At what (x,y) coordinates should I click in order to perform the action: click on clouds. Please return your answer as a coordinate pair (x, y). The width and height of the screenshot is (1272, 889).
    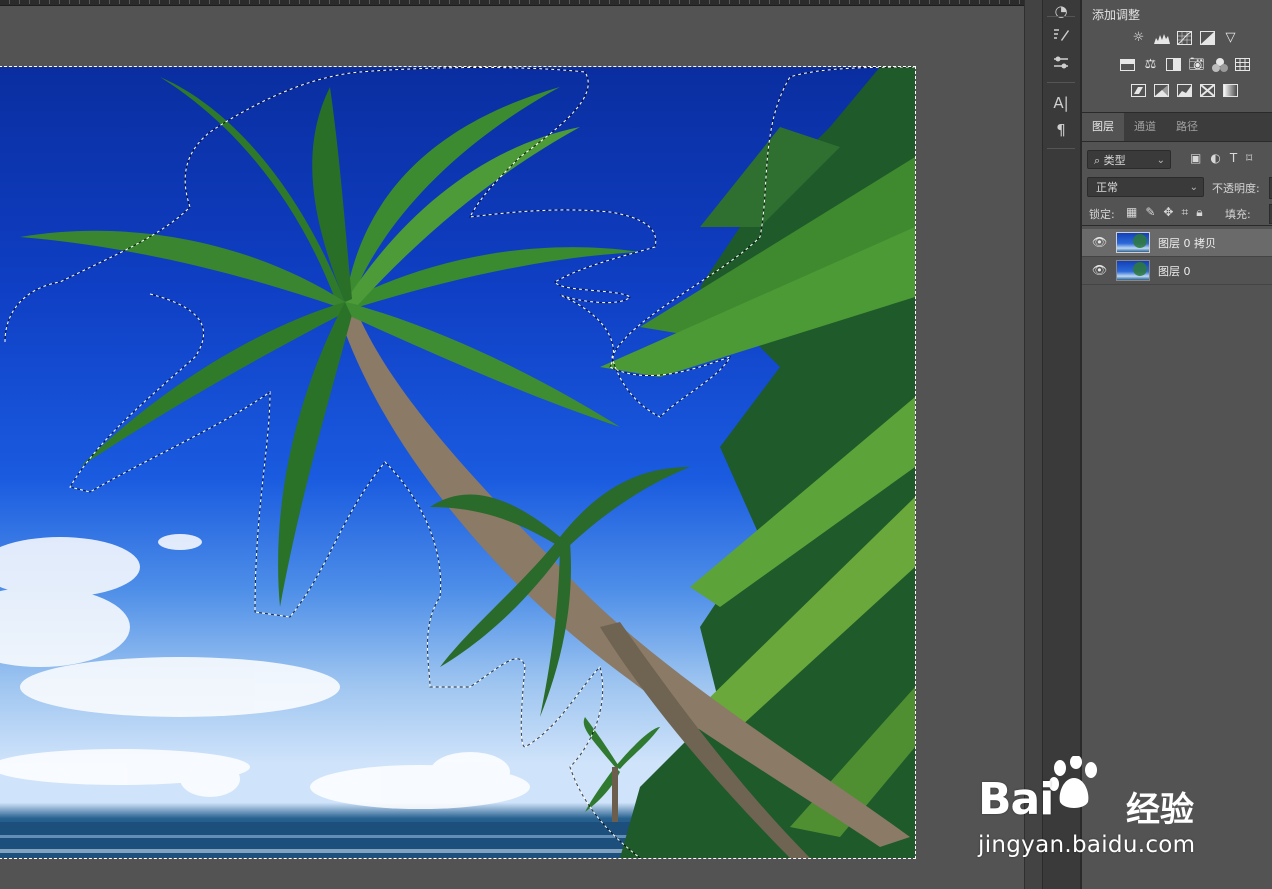
    Looking at the image, I should click on (265, 671).